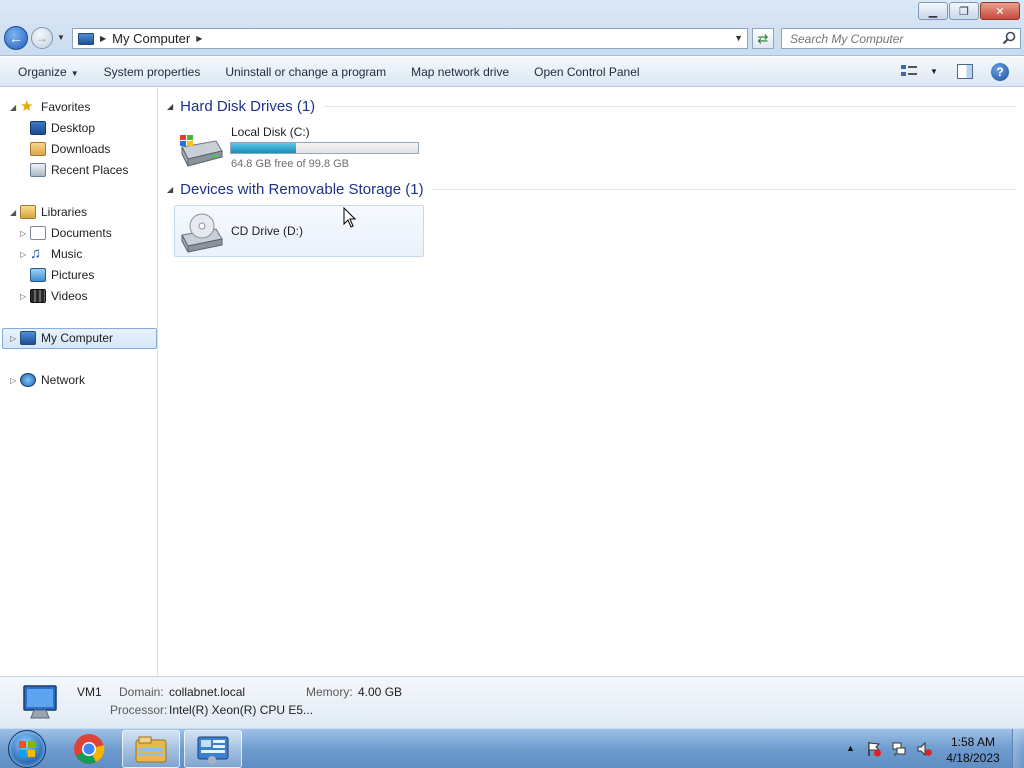 This screenshot has height=768, width=1024. I want to click on search-input, so click(901, 38).